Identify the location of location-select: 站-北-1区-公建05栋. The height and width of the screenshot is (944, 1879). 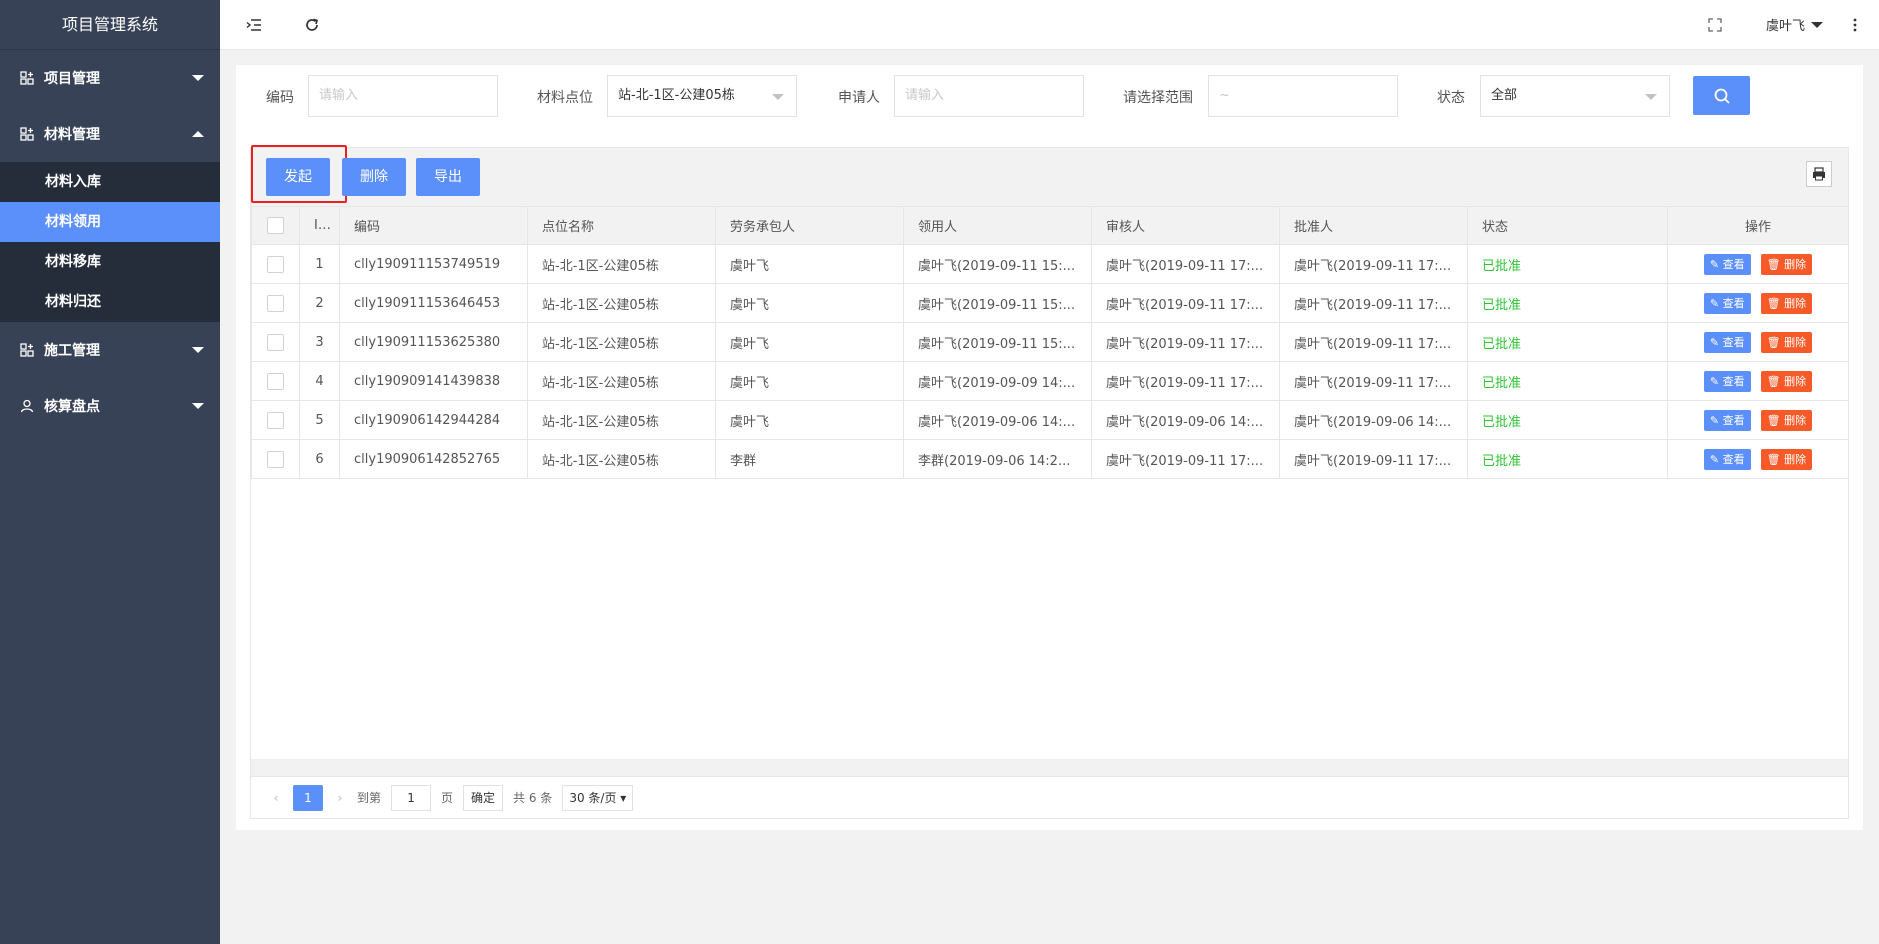
(702, 96).